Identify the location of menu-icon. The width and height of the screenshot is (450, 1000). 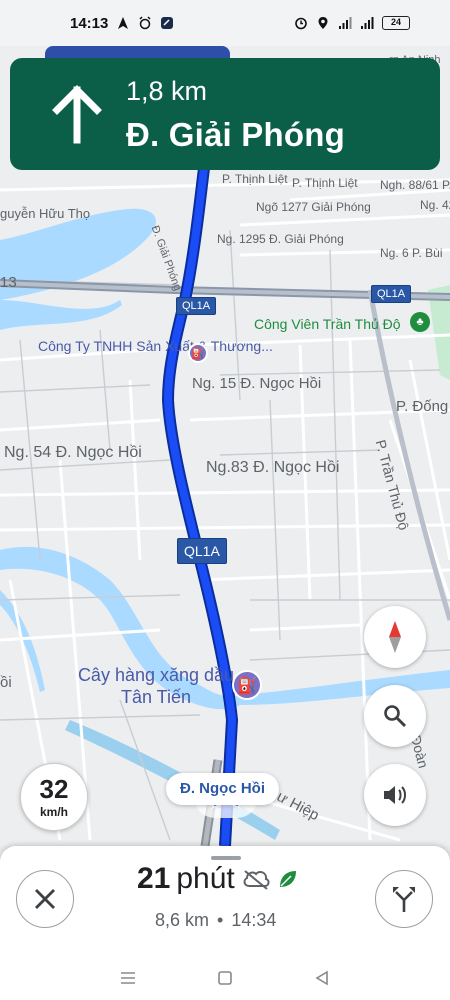
(128, 978).